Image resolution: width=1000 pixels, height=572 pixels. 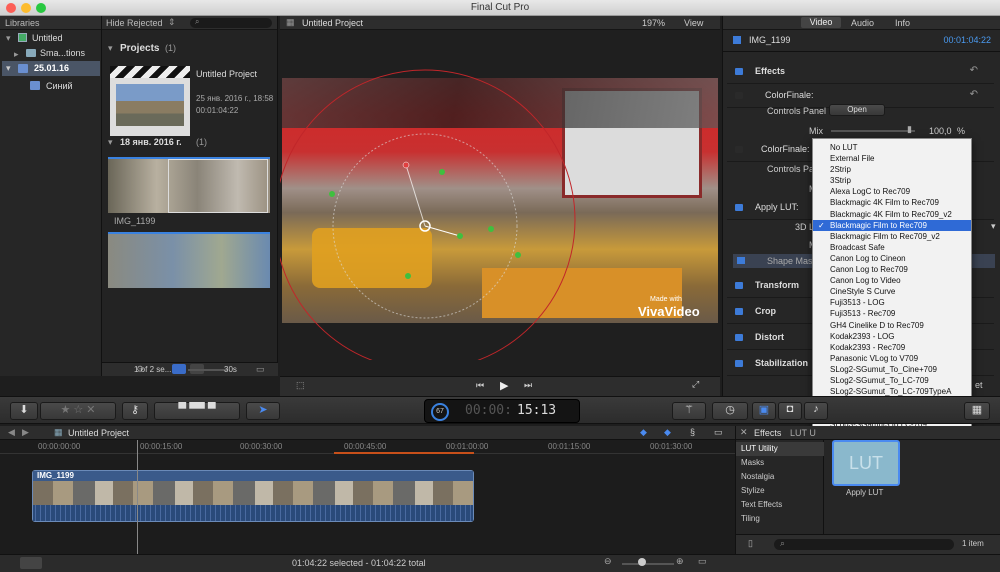 What do you see at coordinates (892, 336) in the screenshot?
I see `lut-menu-item: Kodak2393 - LOG` at bounding box center [892, 336].